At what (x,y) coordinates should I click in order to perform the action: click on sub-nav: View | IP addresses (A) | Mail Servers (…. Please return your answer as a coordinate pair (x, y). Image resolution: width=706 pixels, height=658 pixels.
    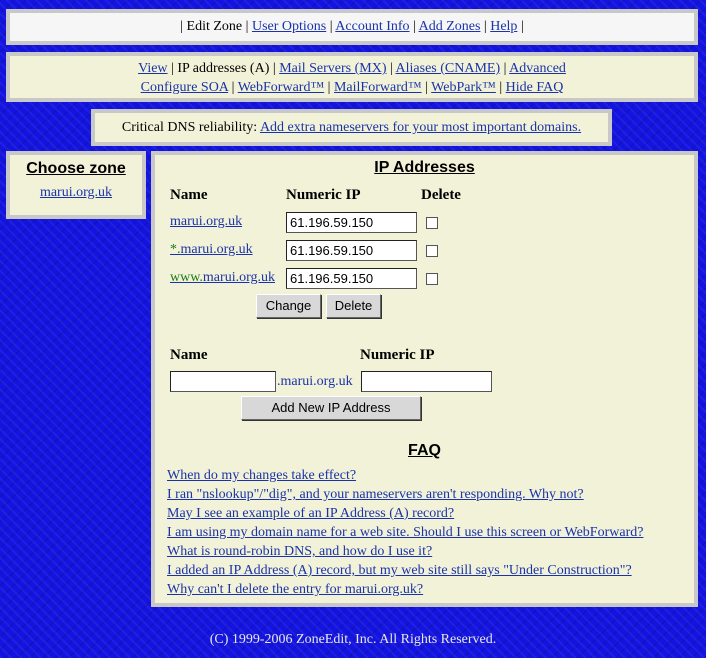
    Looking at the image, I should click on (352, 77).